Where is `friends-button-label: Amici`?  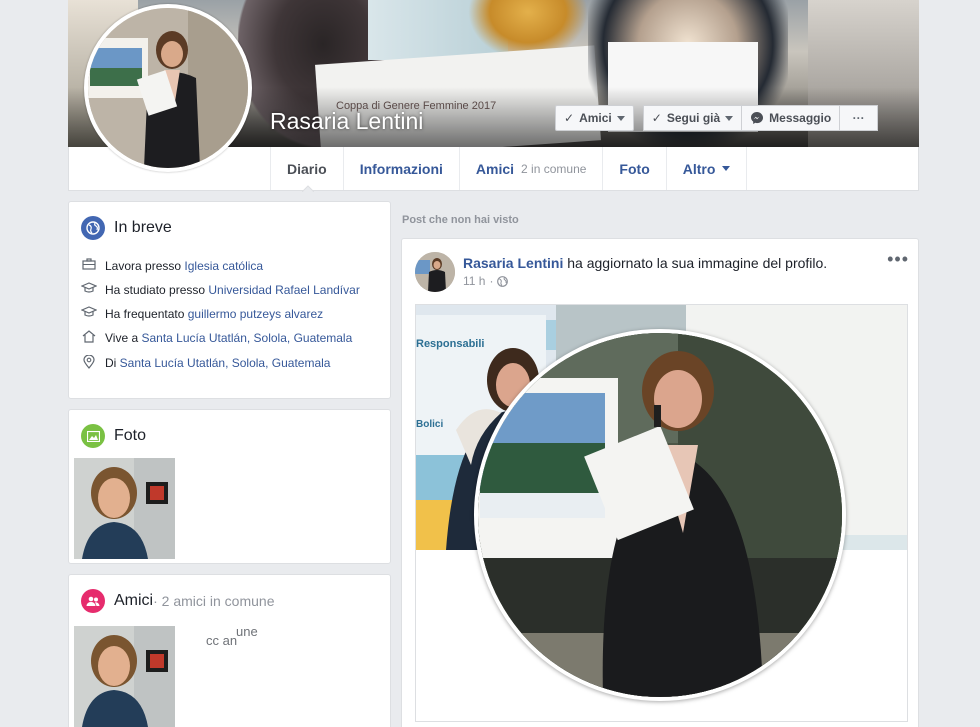
friends-button-label: Amici is located at coordinates (595, 118).